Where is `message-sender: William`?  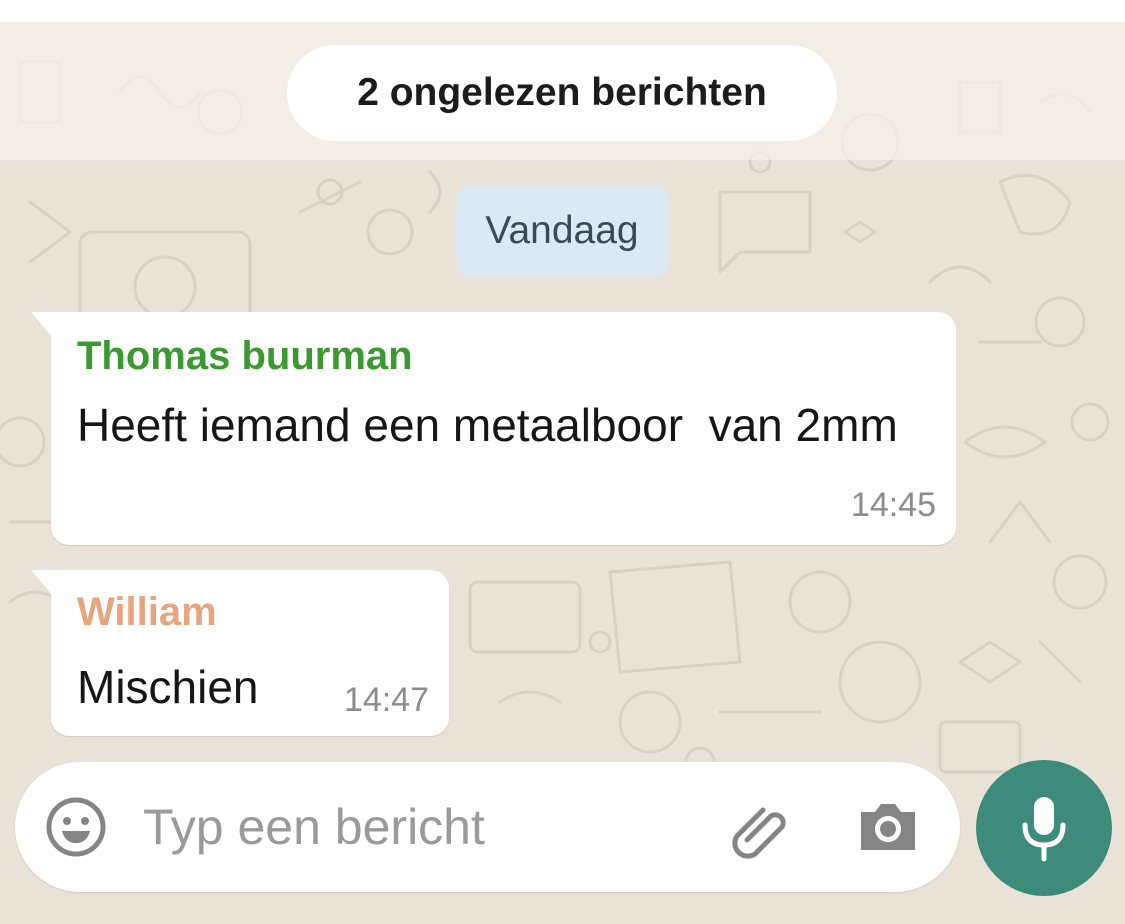 message-sender: William is located at coordinates (147, 612).